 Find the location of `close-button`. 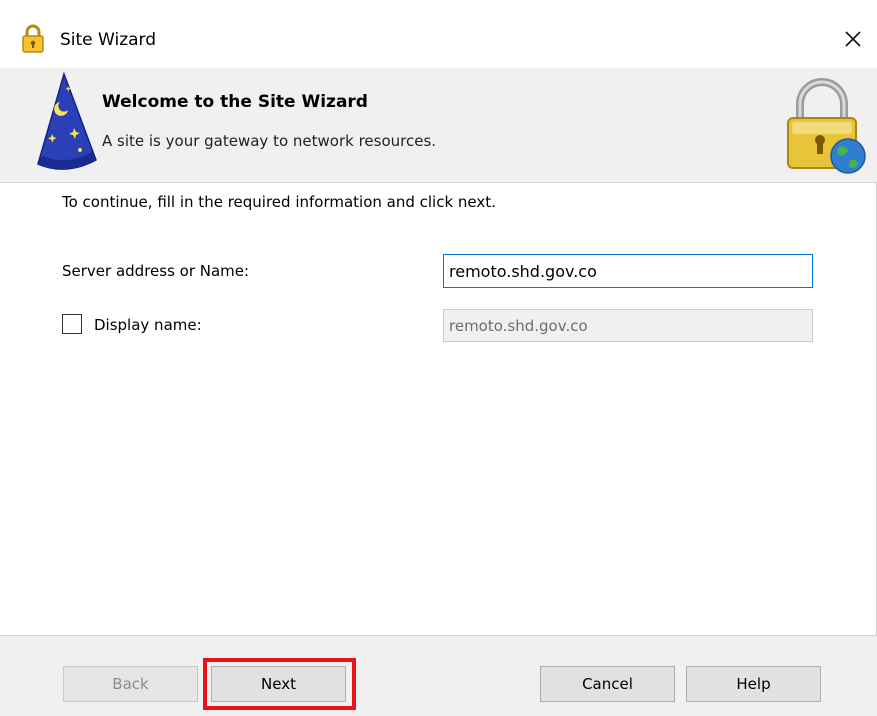

close-button is located at coordinates (853, 41).